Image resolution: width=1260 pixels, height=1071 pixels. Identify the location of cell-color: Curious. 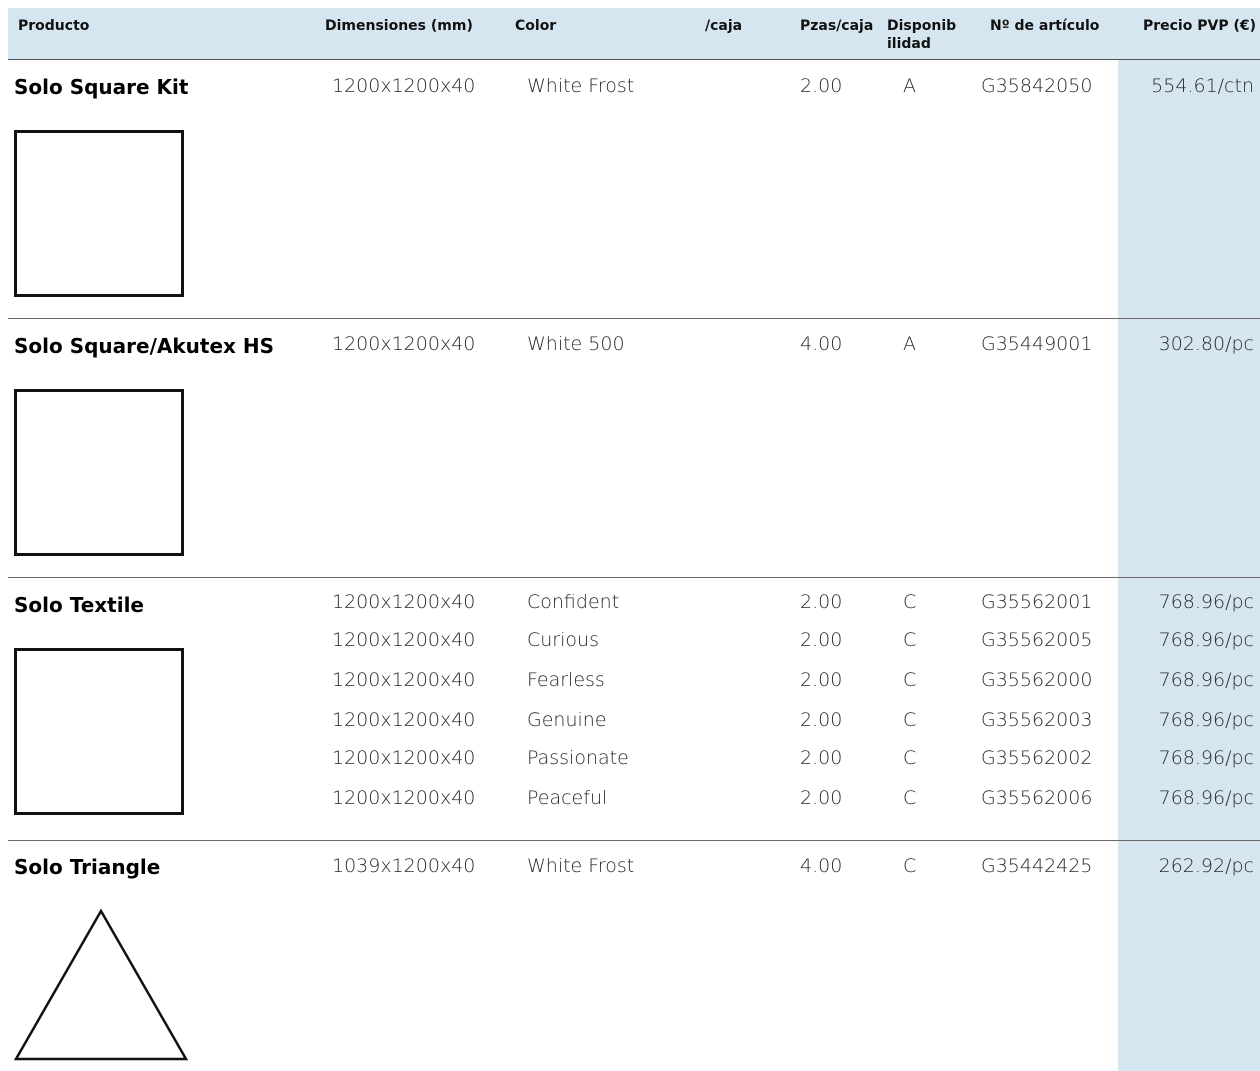
(563, 640).